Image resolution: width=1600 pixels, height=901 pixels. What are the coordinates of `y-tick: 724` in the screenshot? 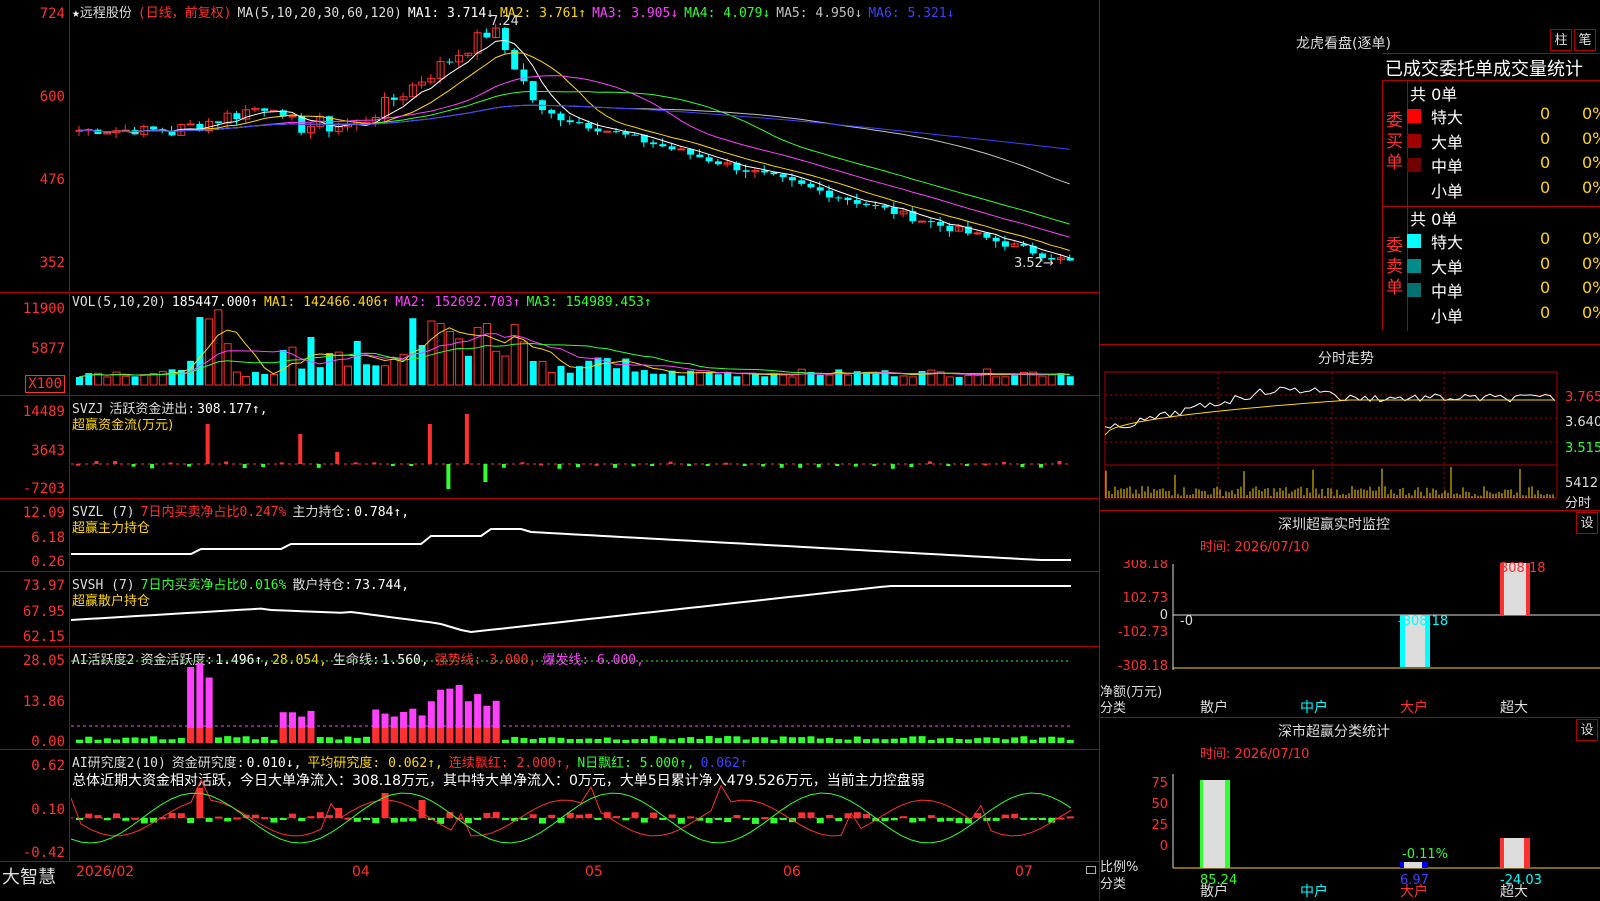 It's located at (52, 14).